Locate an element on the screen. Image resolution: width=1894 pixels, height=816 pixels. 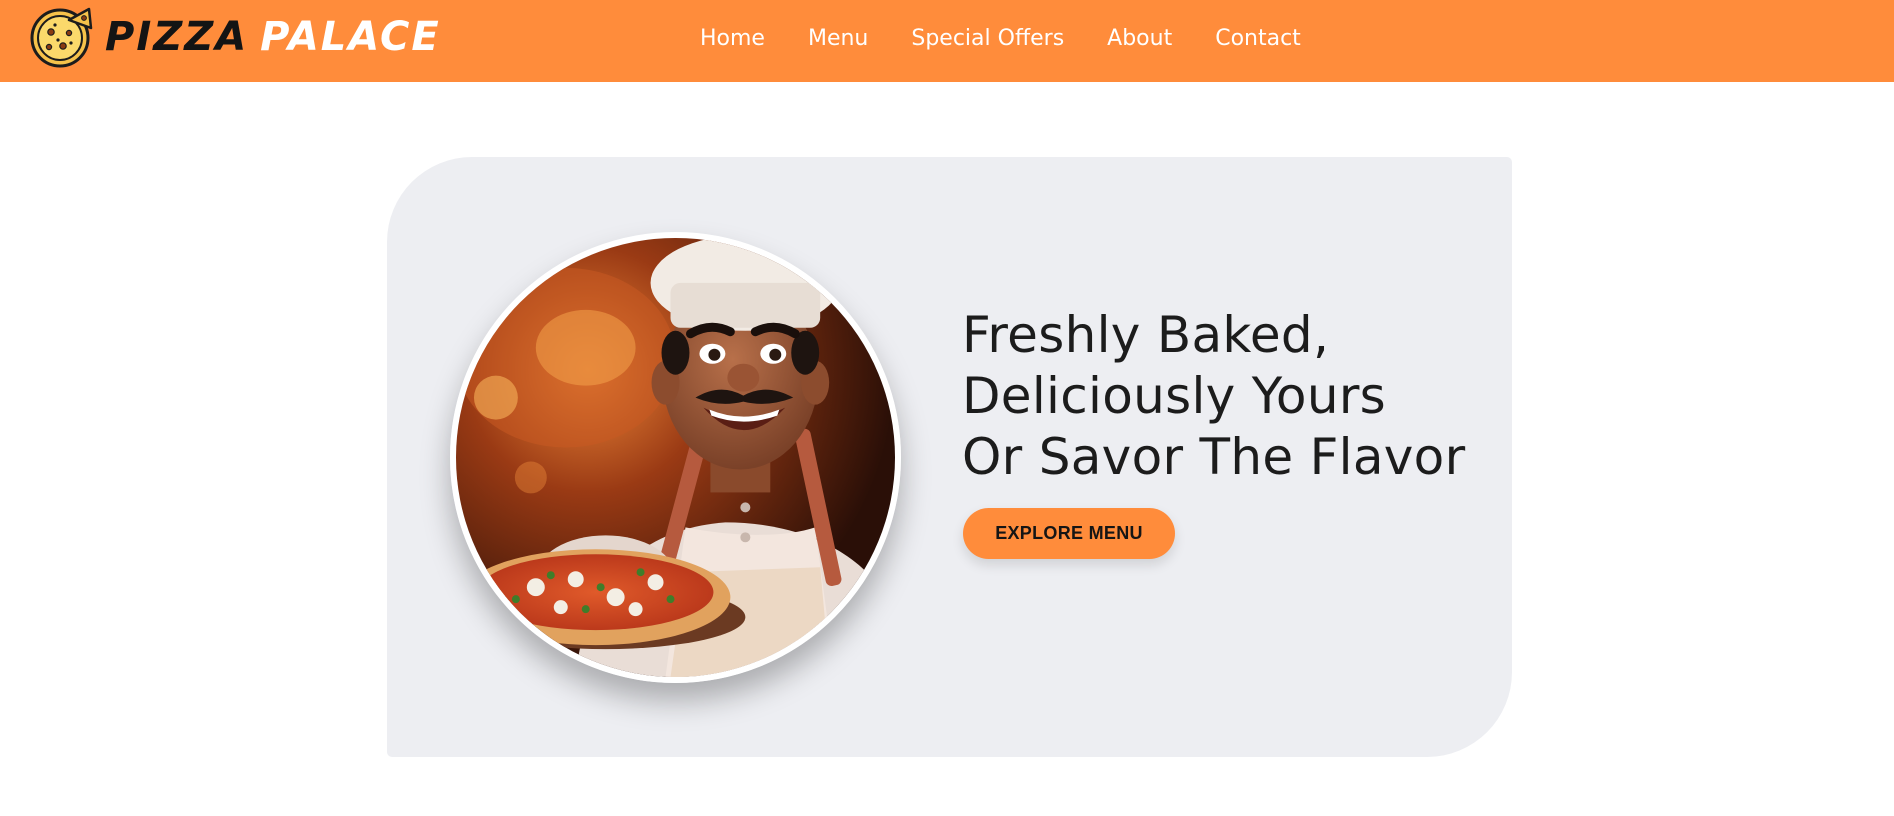
main-nav: Home Menu Special Offers About Contact is located at coordinates (1022, 38).